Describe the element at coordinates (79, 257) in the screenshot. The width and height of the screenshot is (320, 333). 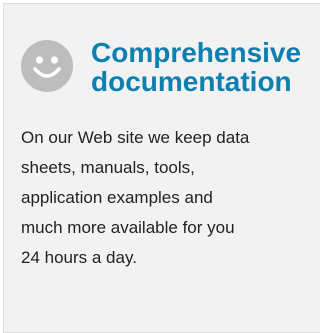
I see `description-line: 24 hours a day.` at that location.